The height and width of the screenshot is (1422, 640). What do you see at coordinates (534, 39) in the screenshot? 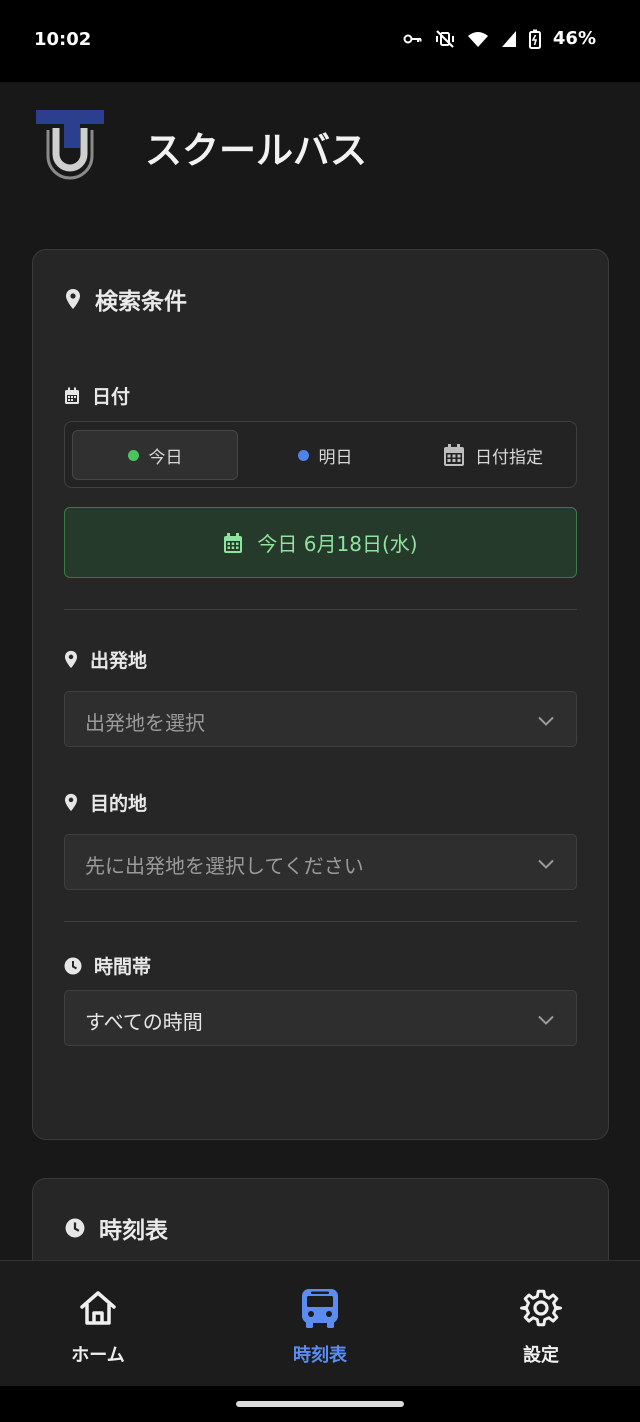
I see `battery-icon` at bounding box center [534, 39].